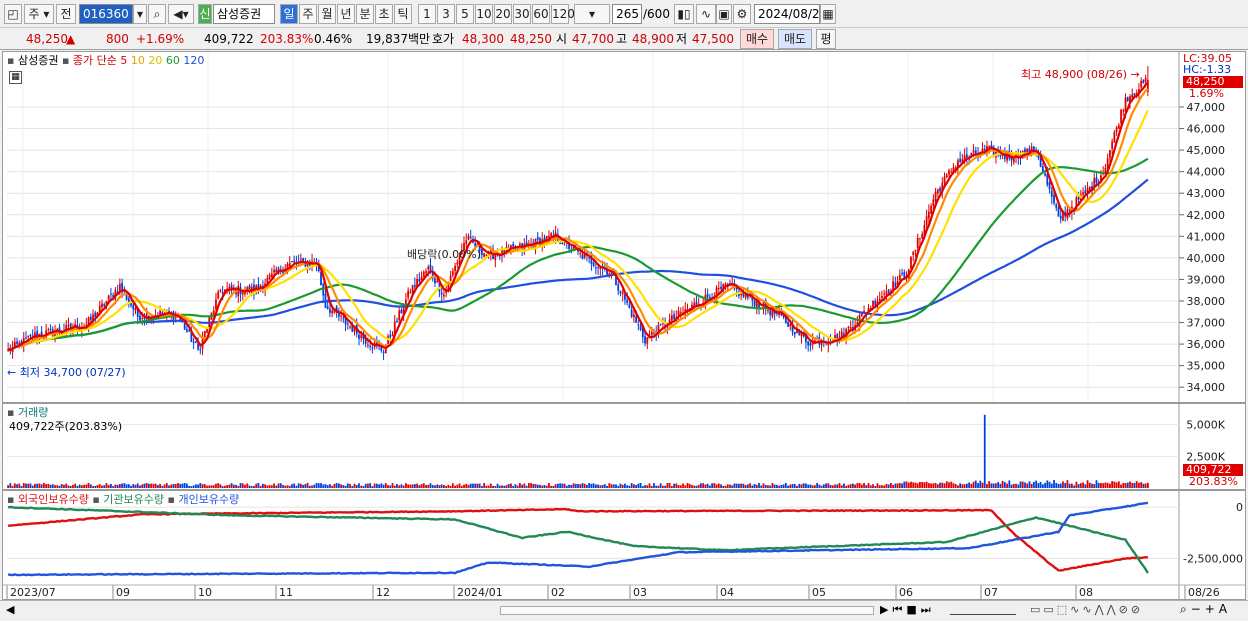  What do you see at coordinates (384, 14) in the screenshot?
I see `period-tab-5: 초` at bounding box center [384, 14].